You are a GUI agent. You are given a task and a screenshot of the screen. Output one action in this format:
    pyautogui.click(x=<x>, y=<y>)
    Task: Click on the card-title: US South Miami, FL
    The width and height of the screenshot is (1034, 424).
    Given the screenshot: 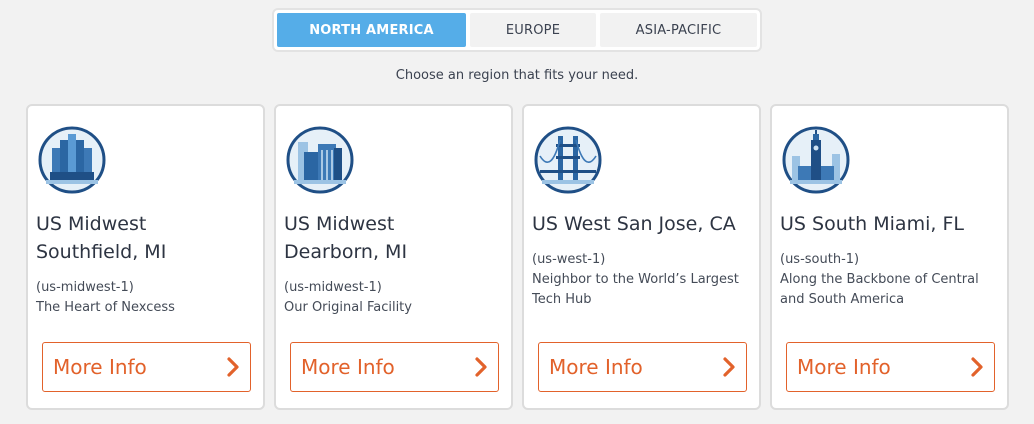 What is the action you would take?
    pyautogui.click(x=892, y=224)
    